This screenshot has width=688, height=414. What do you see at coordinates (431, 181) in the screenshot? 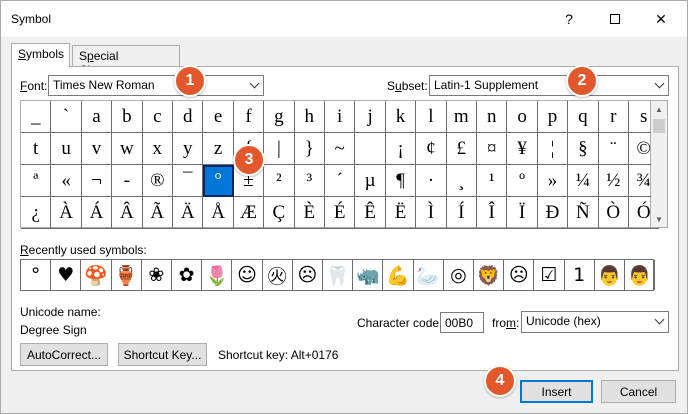
I see `symbol-cell: ·` at bounding box center [431, 181].